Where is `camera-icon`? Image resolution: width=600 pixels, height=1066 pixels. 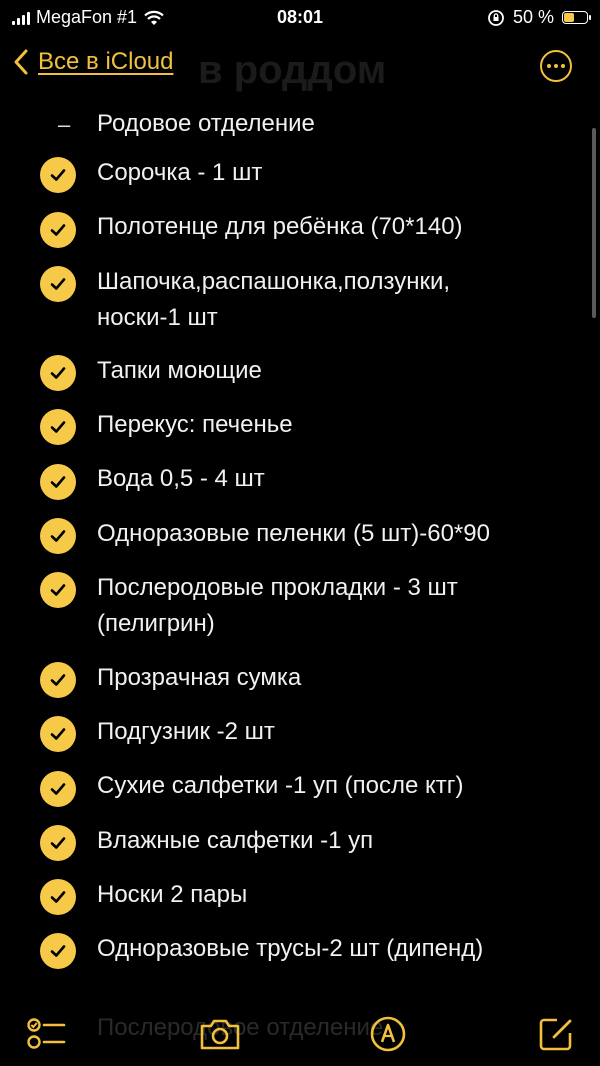
camera-icon is located at coordinates (220, 1034).